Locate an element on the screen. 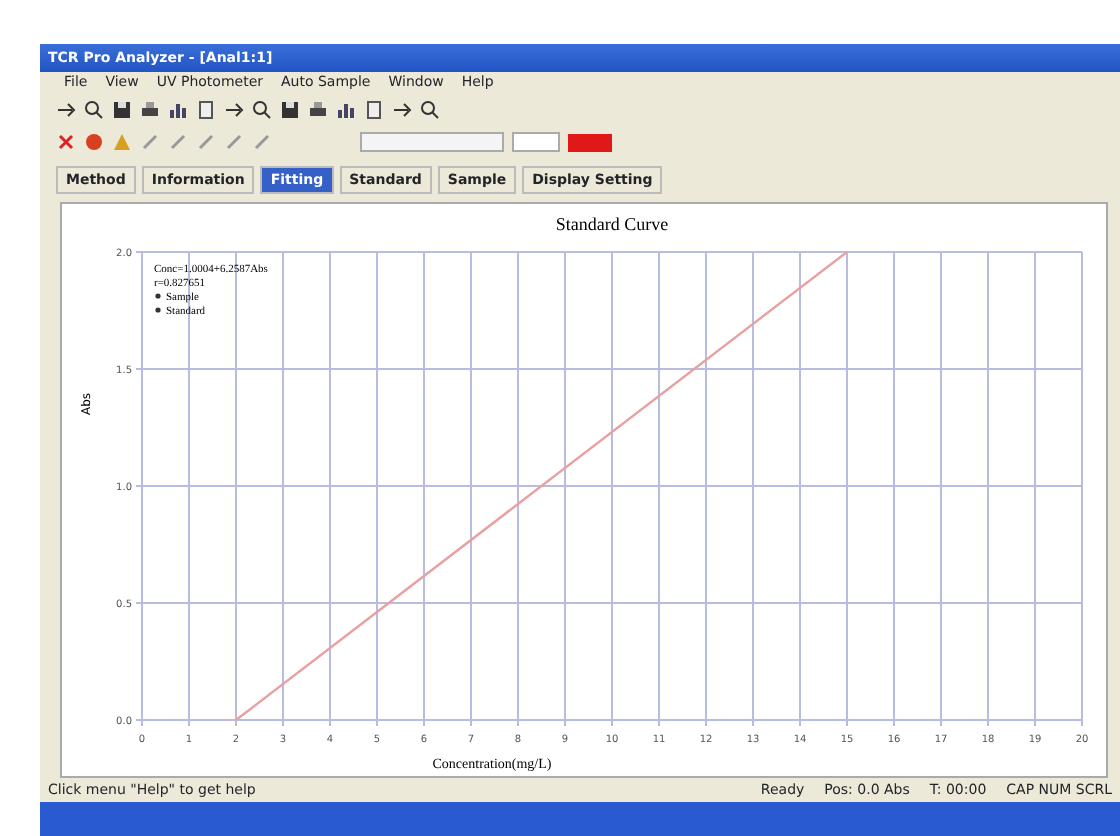 The image size is (1120, 836). color-swatch is located at coordinates (590, 142).